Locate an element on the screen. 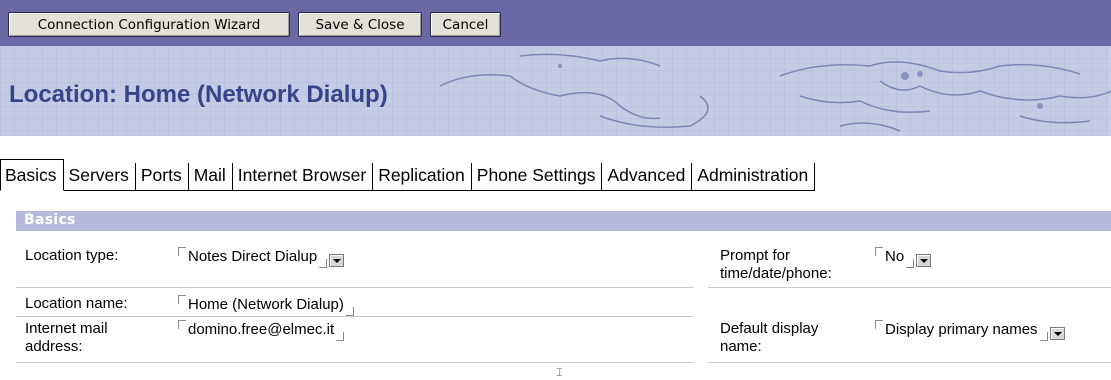 The image size is (1111, 380). tab-internet-browser: Internet Browser is located at coordinates (303, 176).